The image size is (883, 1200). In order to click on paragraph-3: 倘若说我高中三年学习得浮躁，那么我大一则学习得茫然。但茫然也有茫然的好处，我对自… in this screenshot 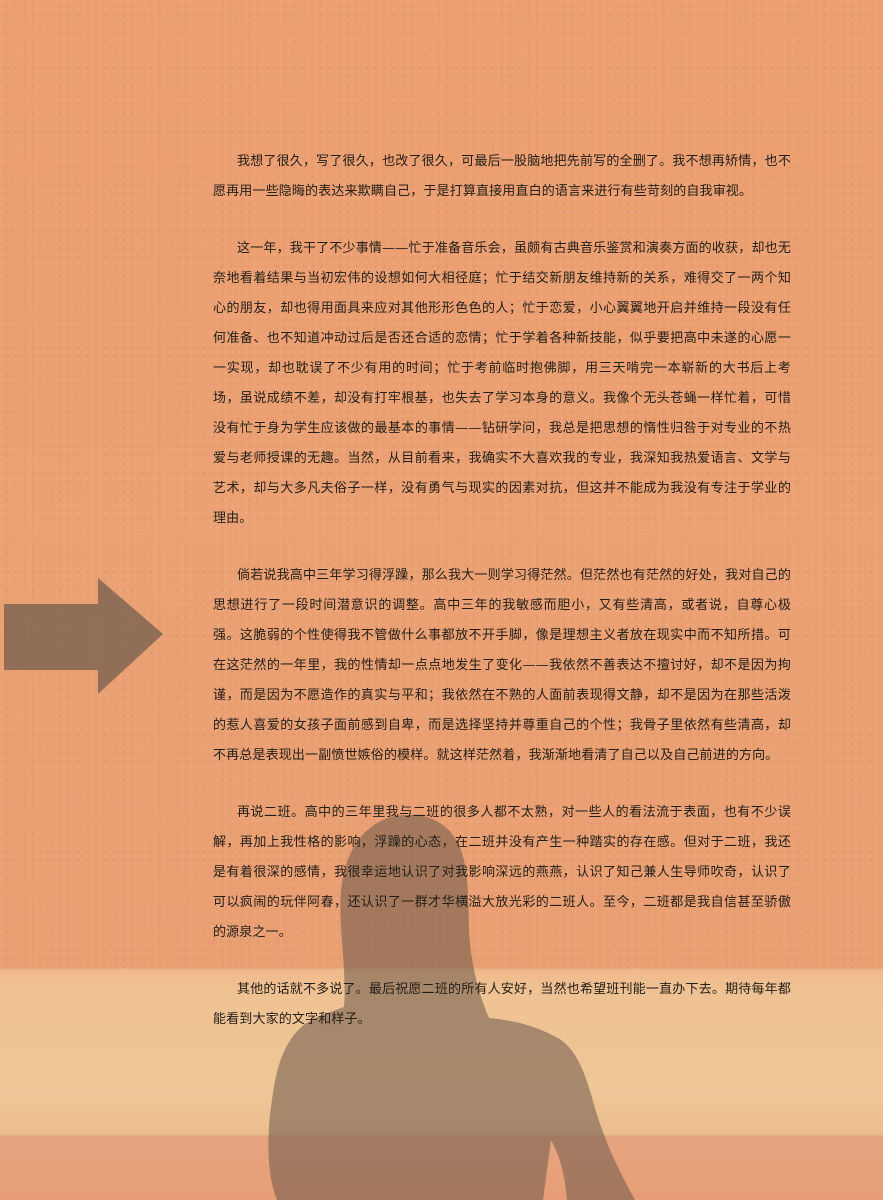, I will do `click(502, 665)`.